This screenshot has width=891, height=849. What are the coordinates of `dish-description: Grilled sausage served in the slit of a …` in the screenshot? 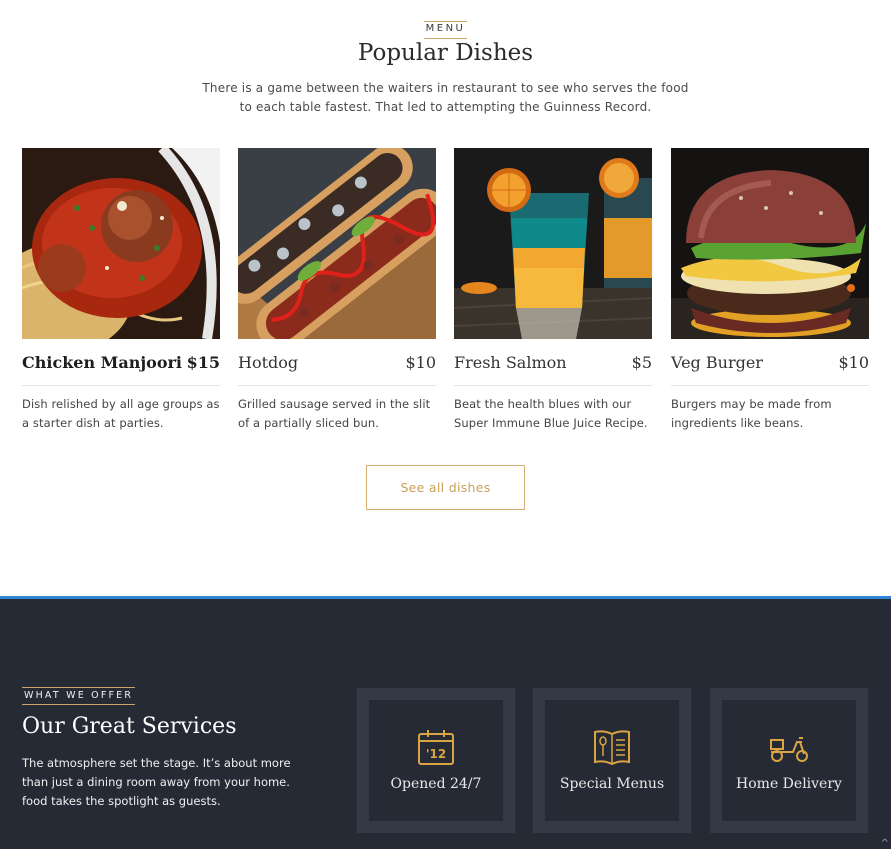 It's located at (334, 413).